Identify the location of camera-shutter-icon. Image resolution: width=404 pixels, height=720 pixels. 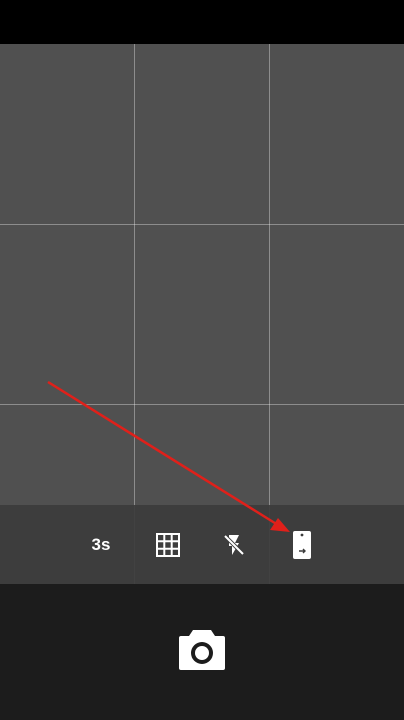
(202, 650).